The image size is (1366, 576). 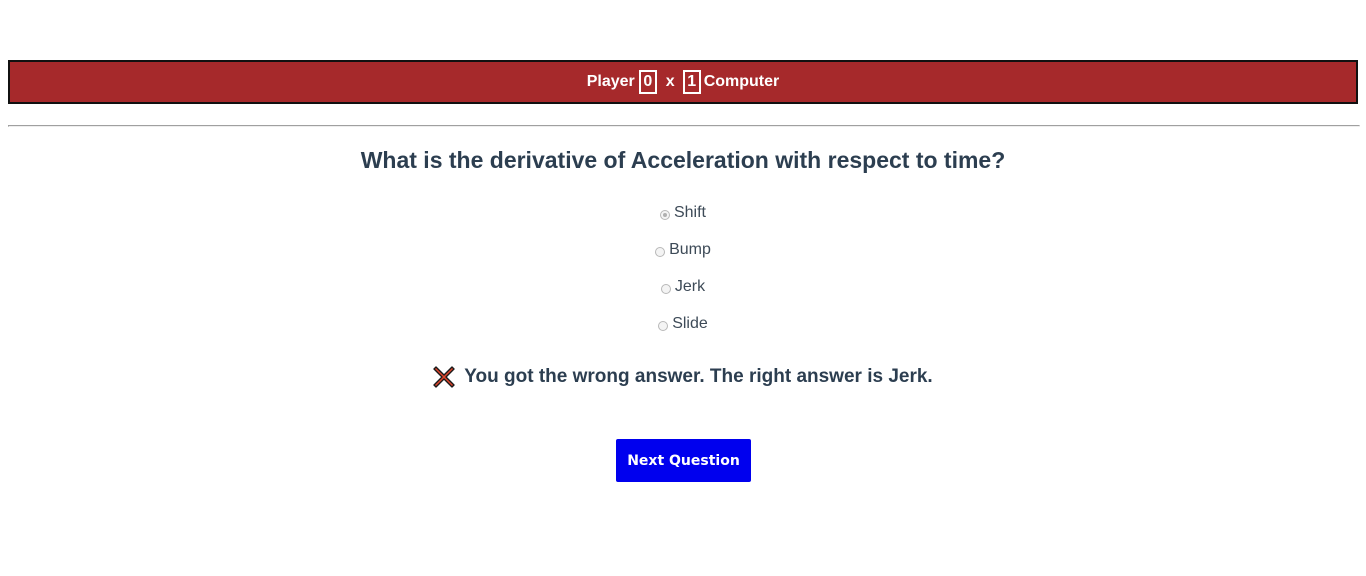 I want to click on option-slide: Slide, so click(x=683, y=333).